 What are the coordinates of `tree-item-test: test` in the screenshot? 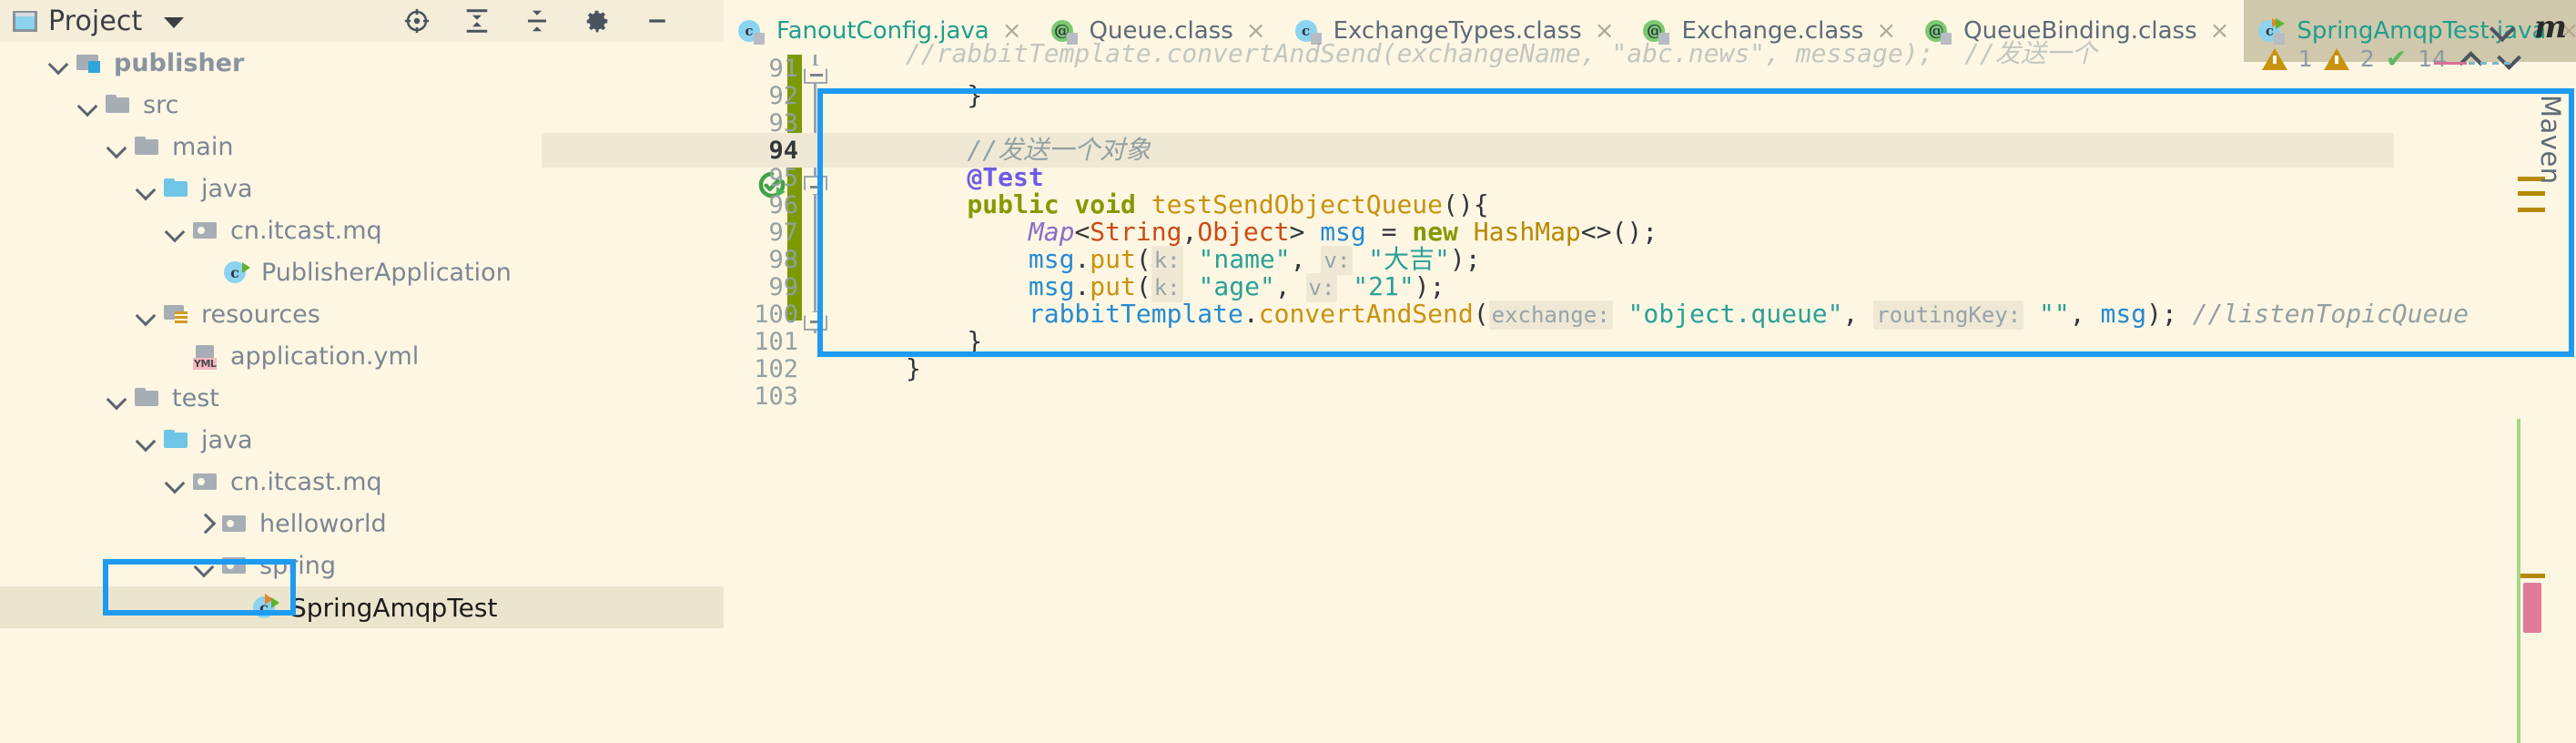 It's located at (362, 398).